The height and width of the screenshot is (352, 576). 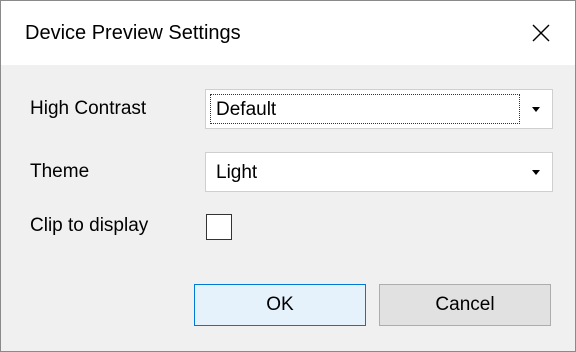 I want to click on close-icon, so click(x=541, y=33).